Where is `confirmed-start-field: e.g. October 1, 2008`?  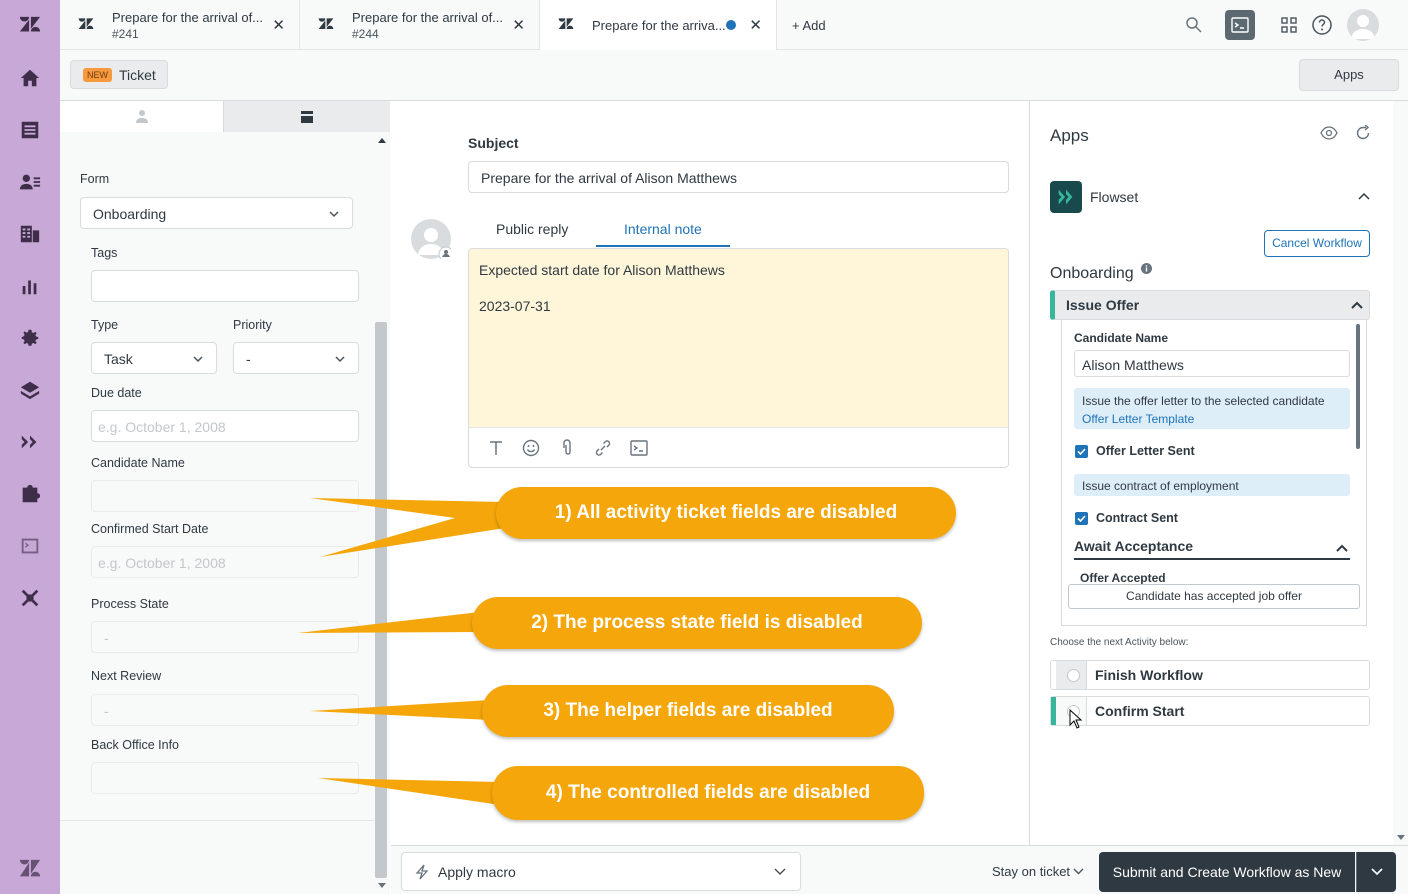 confirmed-start-field: e.g. October 1, 2008 is located at coordinates (225, 562).